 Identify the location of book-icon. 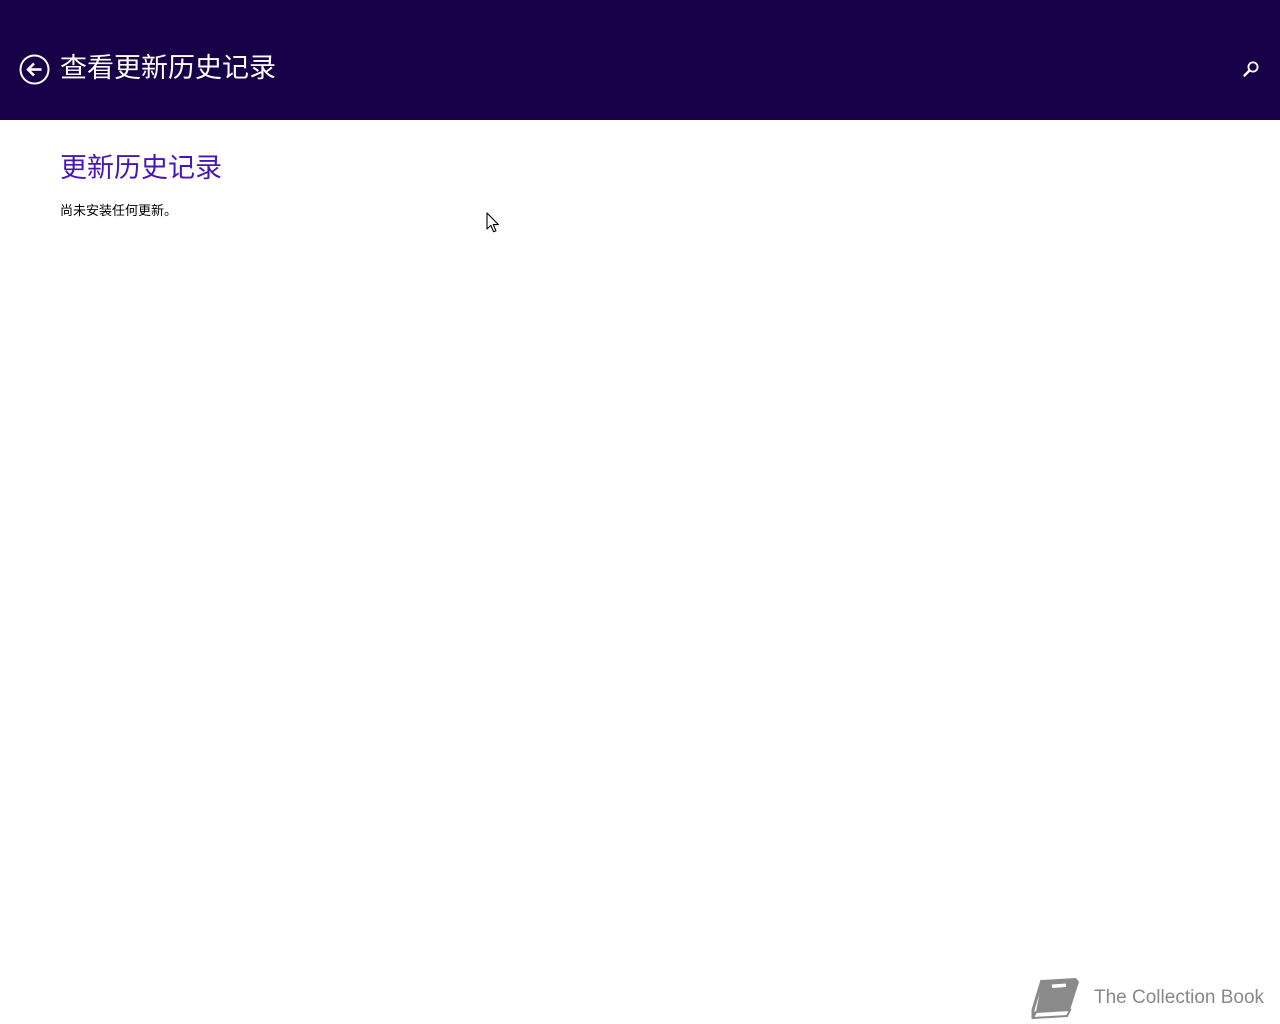
(1055, 999).